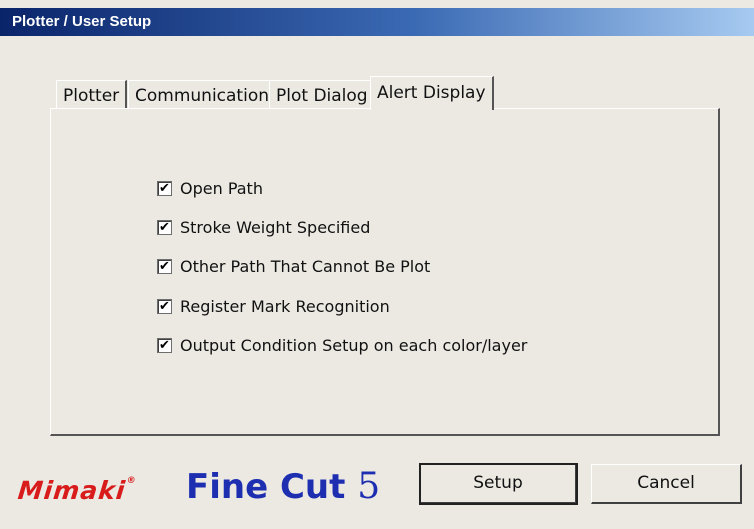  I want to click on tab-plot-dialog: Plot Dialog, so click(322, 95).